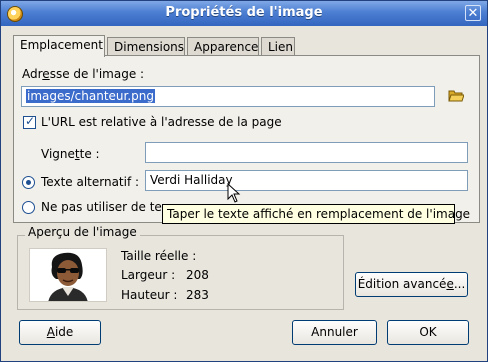 The image size is (488, 362). What do you see at coordinates (306, 180) in the screenshot?
I see `alt-text-input: Verdi Halliday` at bounding box center [306, 180].